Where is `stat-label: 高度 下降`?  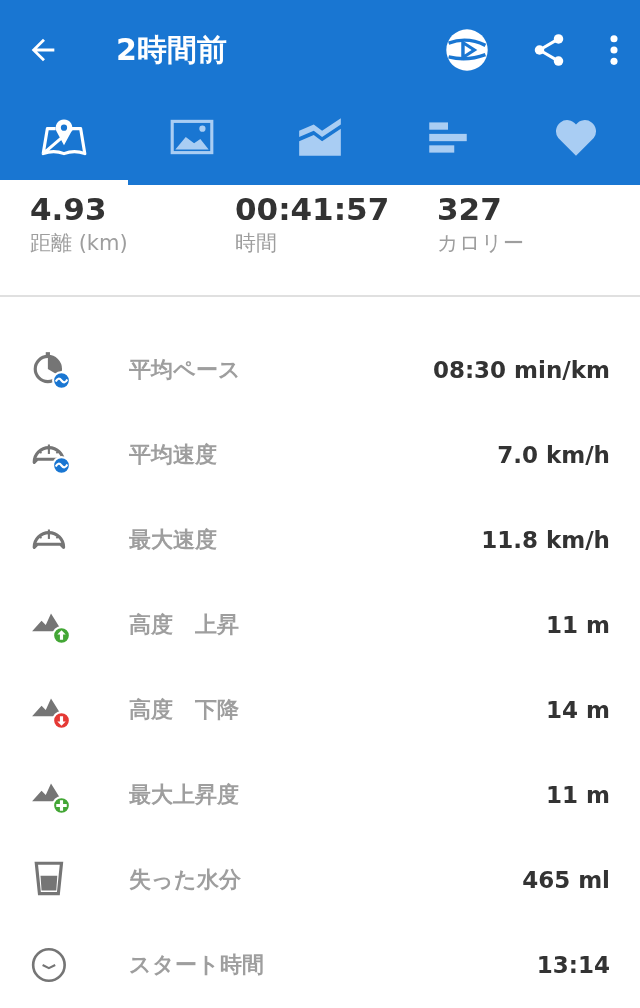
stat-label: 高度 下降 is located at coordinates (184, 709).